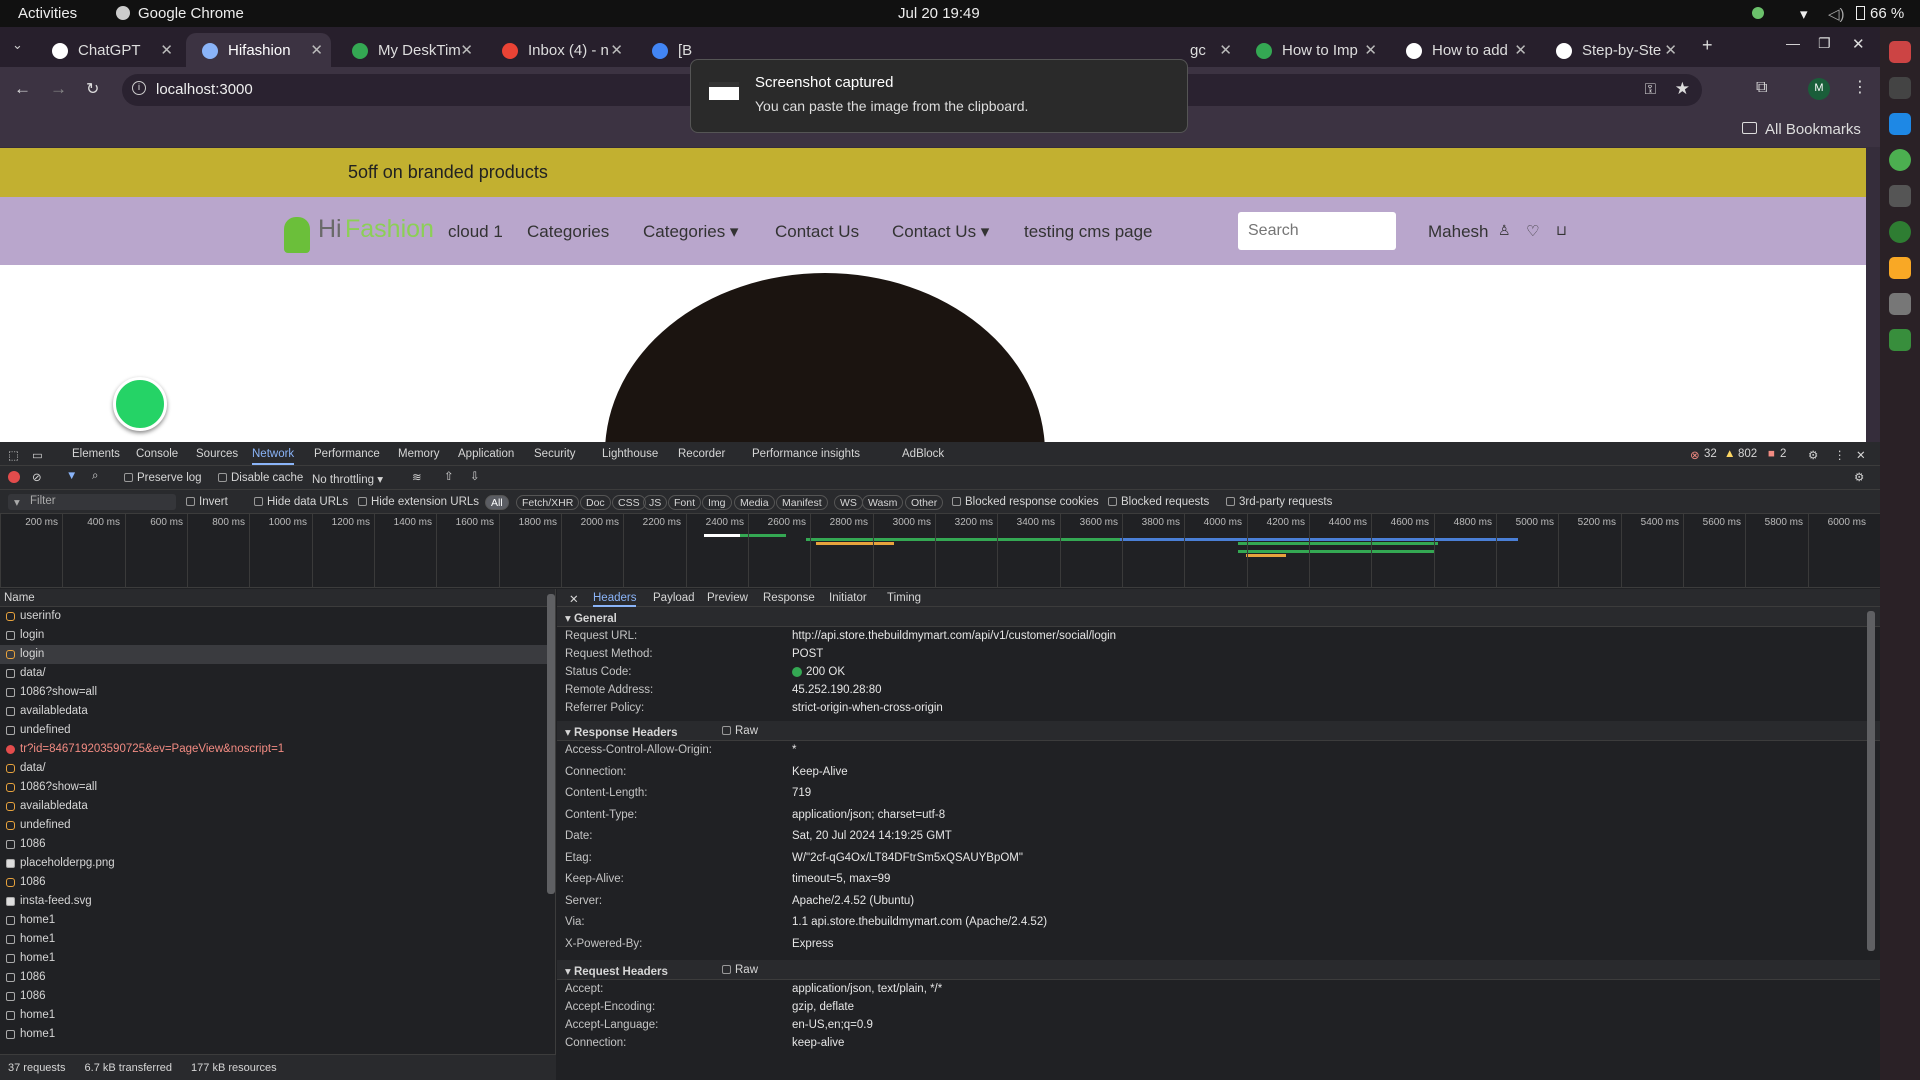 The image size is (1920, 1080). I want to click on restore-icon: ❐, so click(1824, 43).